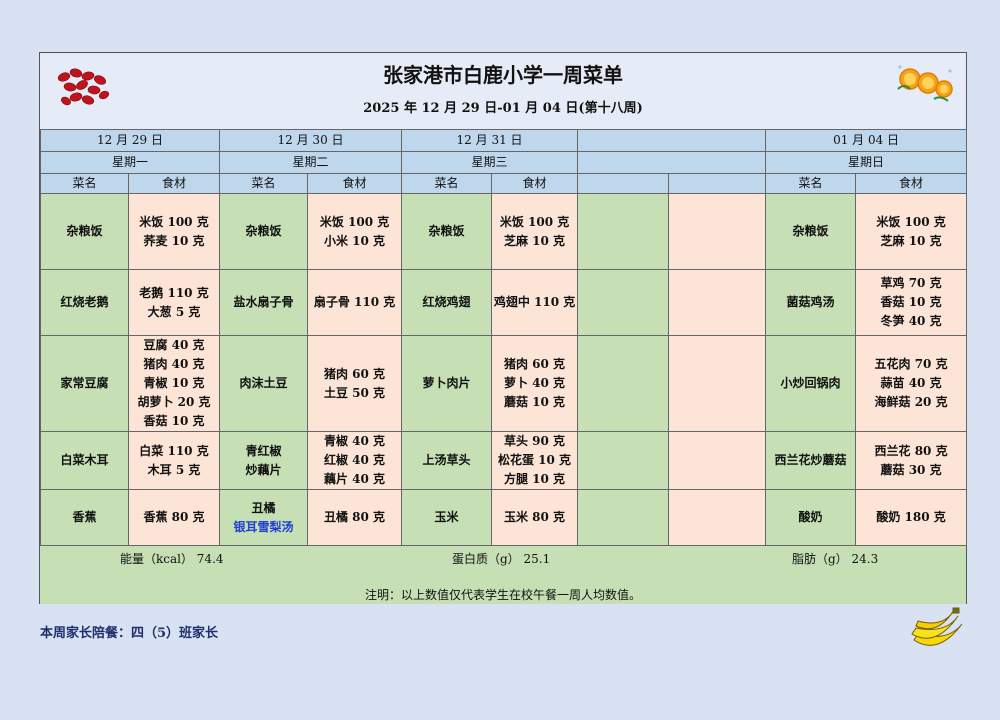  Describe the element at coordinates (263, 526) in the screenshot. I see `dish-name: 银耳雪梨汤` at that location.